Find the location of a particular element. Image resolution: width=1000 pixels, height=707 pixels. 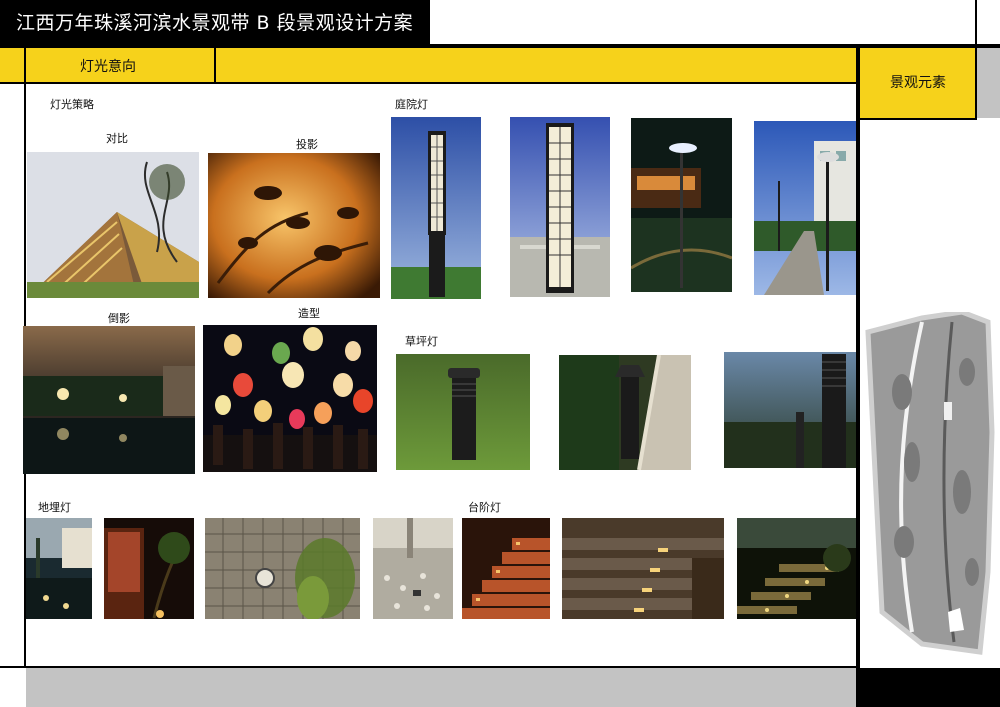

side-panel-gray is located at coordinates (988, 83).